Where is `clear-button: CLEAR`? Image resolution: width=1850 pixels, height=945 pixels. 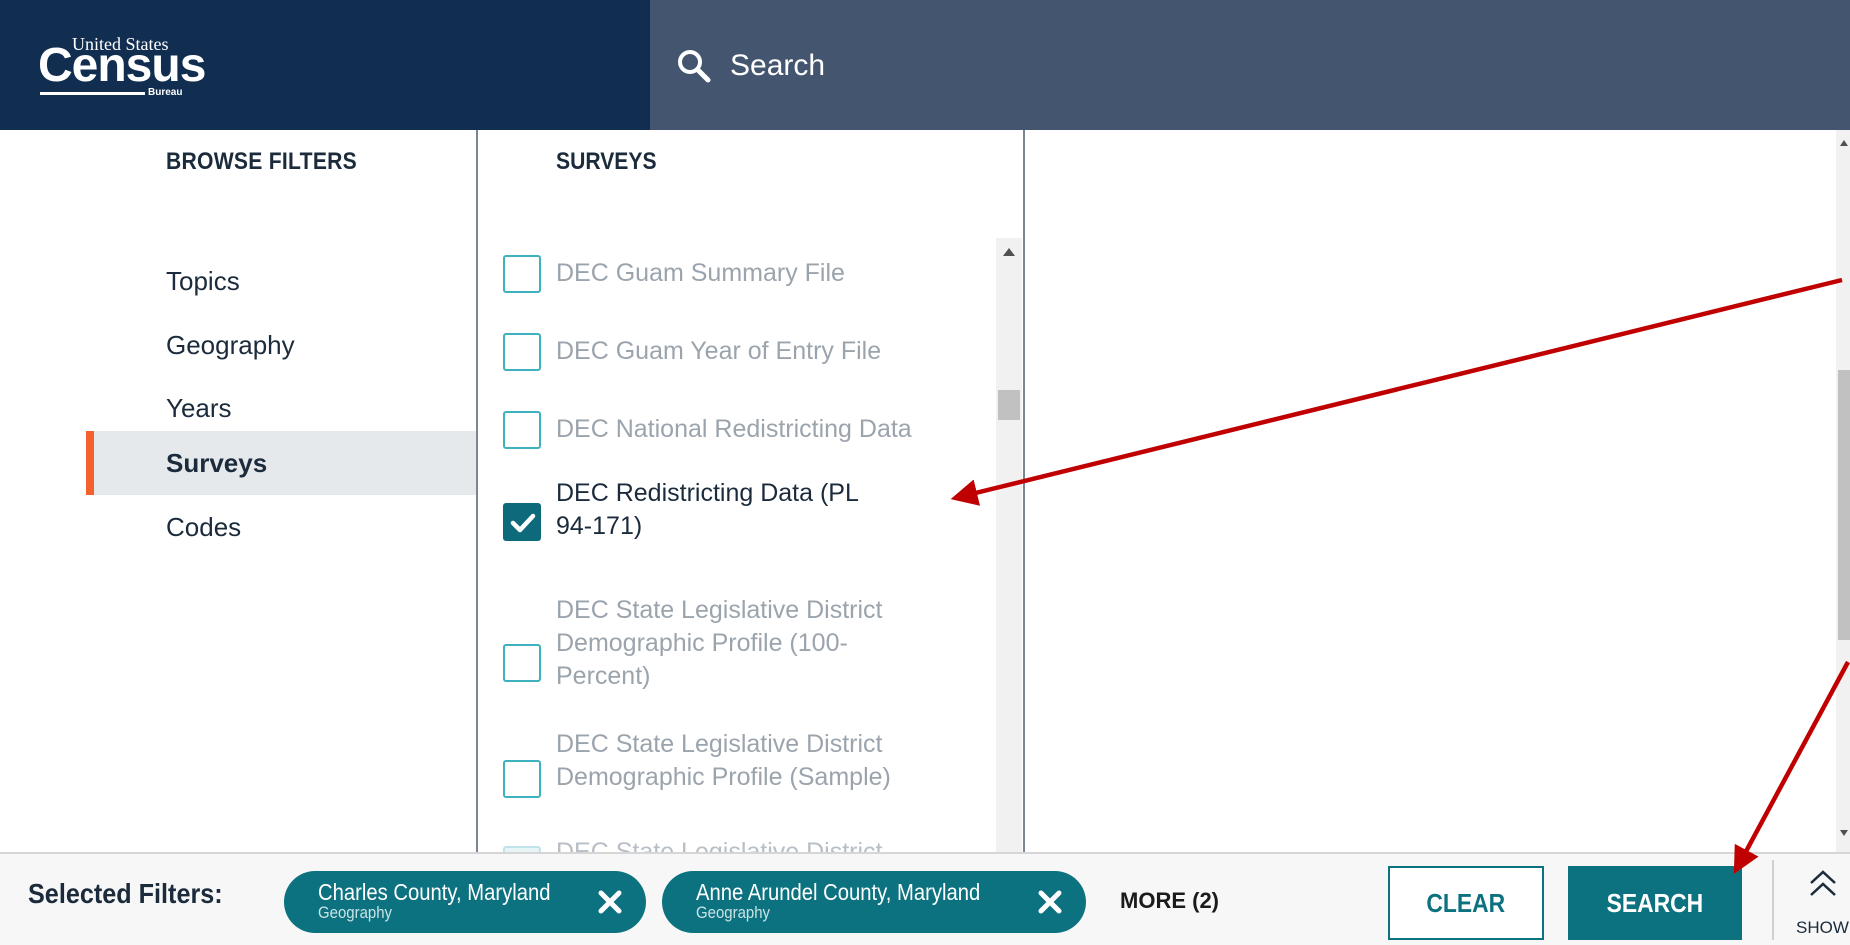 clear-button: CLEAR is located at coordinates (1466, 903).